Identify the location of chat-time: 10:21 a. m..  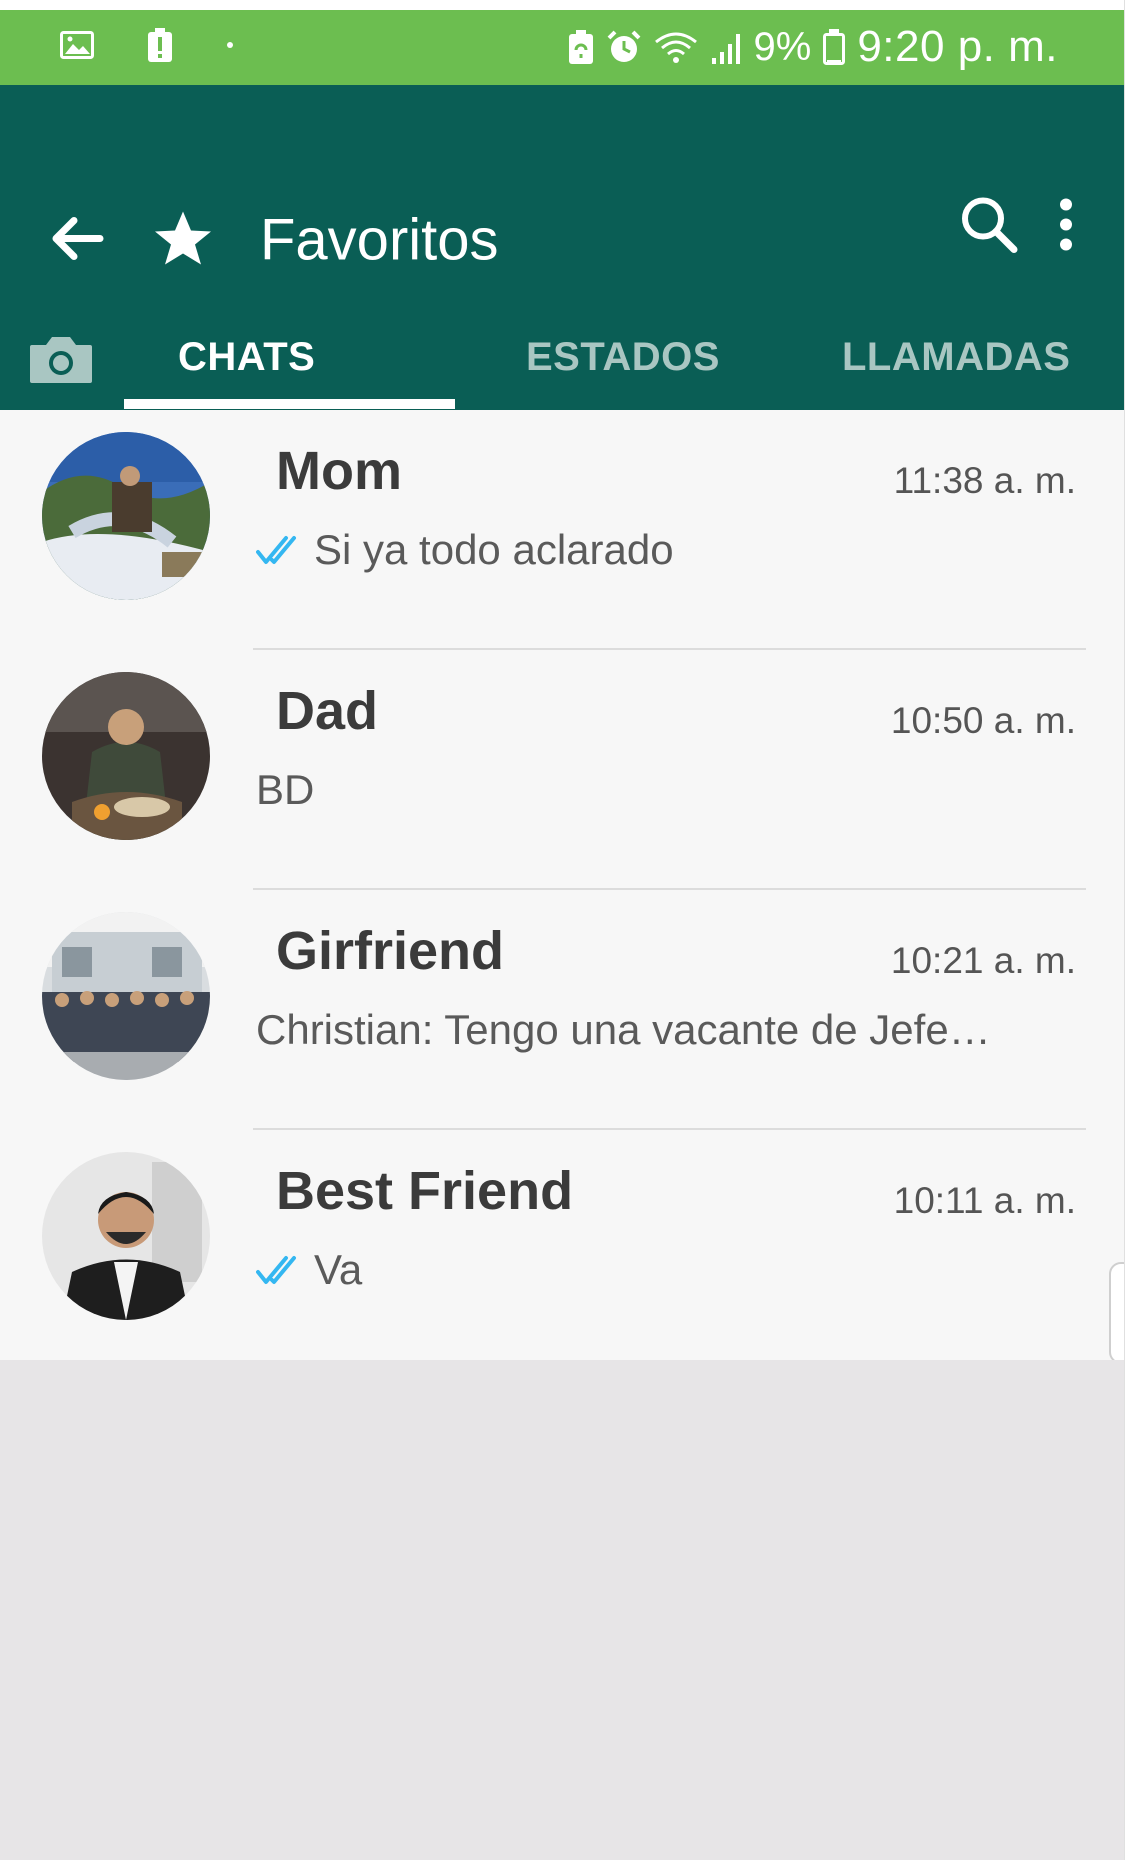
(983, 960).